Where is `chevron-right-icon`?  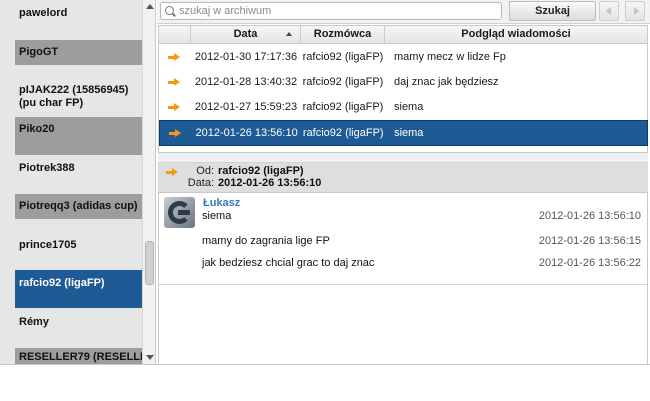
chevron-right-icon is located at coordinates (636, 11).